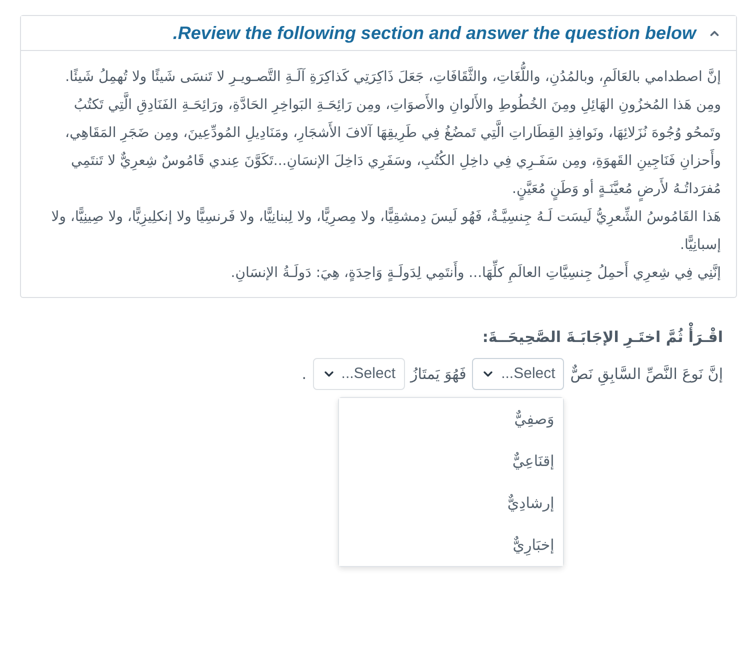 This screenshot has height=654, width=743. What do you see at coordinates (646, 374) in the screenshot?
I see `sentence-text: إنَّ نَوعَ النَّصِّ السَّابِقِ نَصٌّ` at bounding box center [646, 374].